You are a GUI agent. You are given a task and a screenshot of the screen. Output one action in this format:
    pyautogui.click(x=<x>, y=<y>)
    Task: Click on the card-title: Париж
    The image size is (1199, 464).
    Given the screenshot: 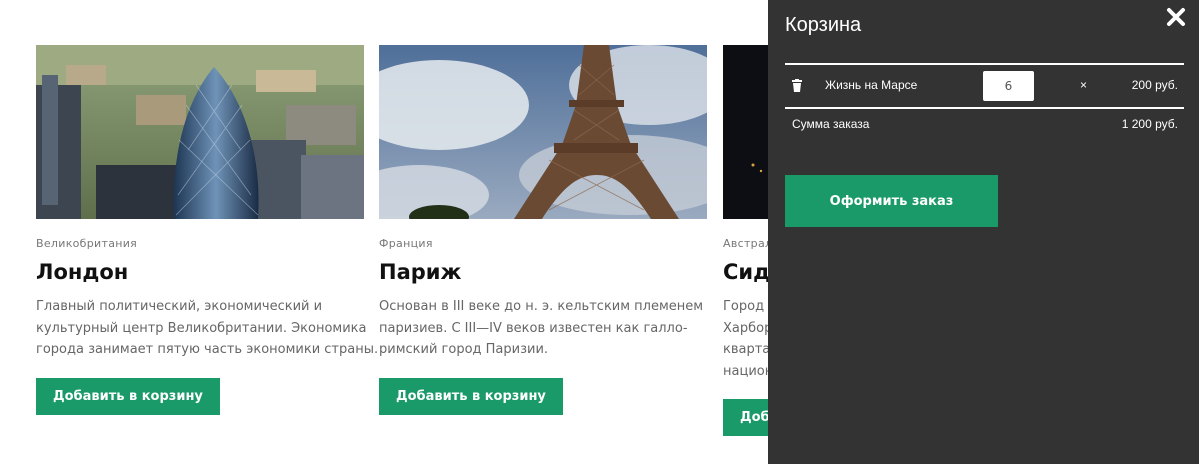 What is the action you would take?
    pyautogui.click(x=420, y=272)
    